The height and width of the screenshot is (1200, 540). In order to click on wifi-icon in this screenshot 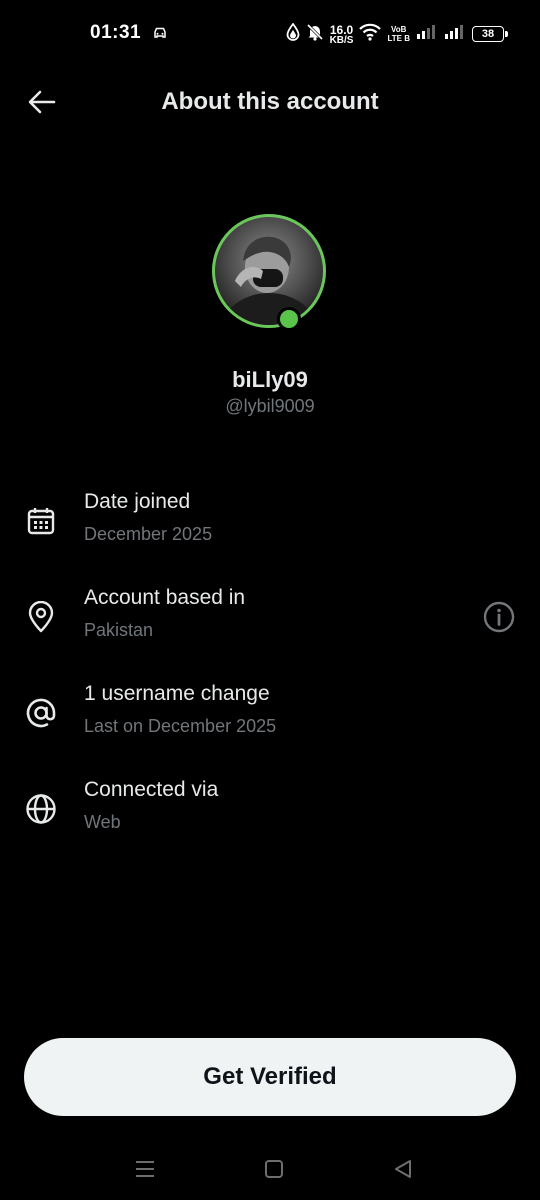, I will do `click(370, 34)`.